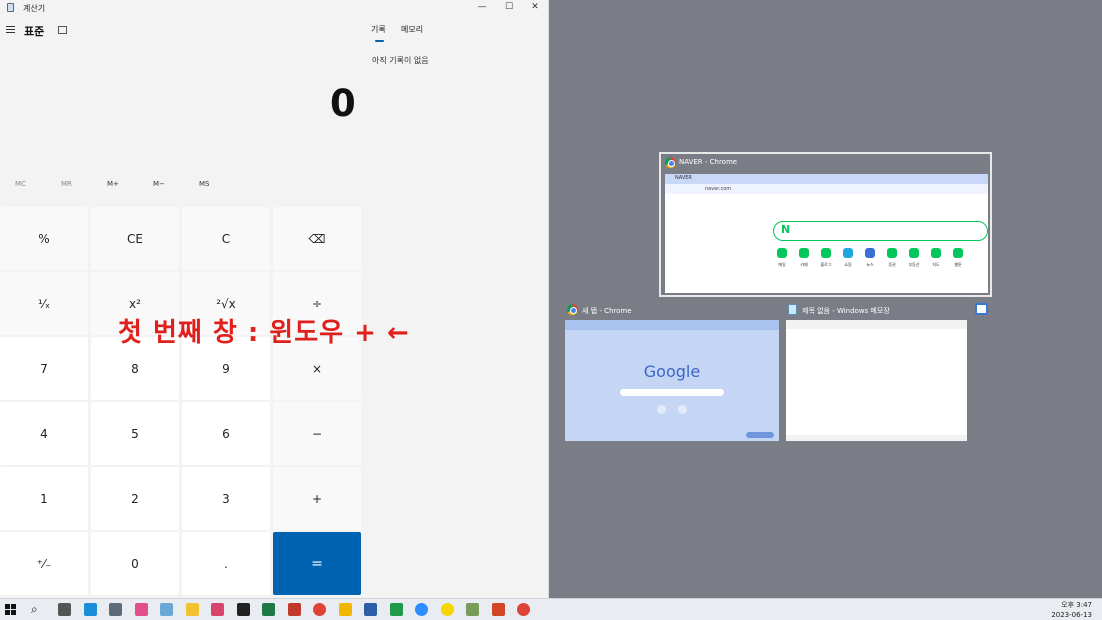  What do you see at coordinates (10, 609) in the screenshot?
I see `start-icon` at bounding box center [10, 609].